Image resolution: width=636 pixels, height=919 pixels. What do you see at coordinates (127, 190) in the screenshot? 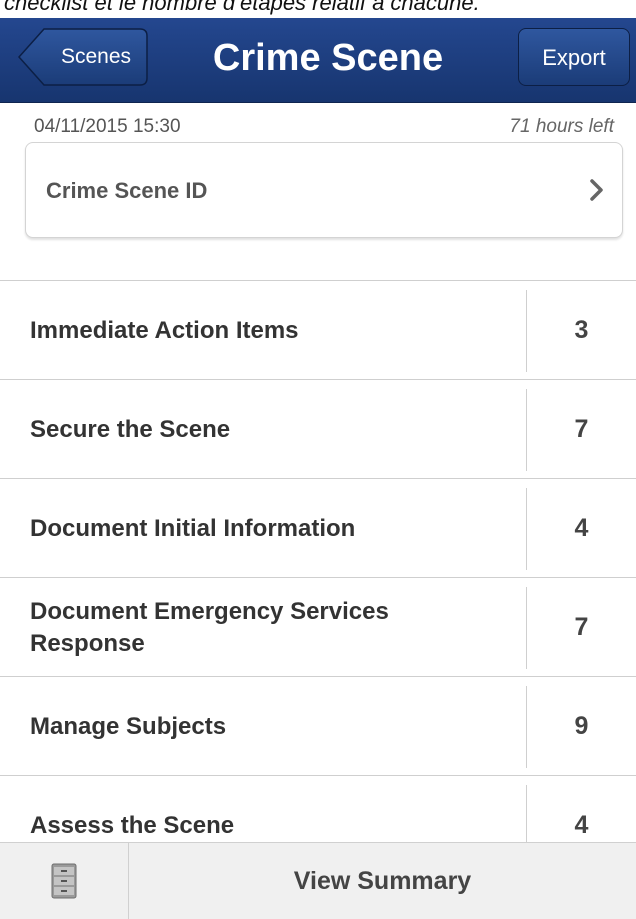
I see `crime-scene-id-label: Crime Scene ID` at bounding box center [127, 190].